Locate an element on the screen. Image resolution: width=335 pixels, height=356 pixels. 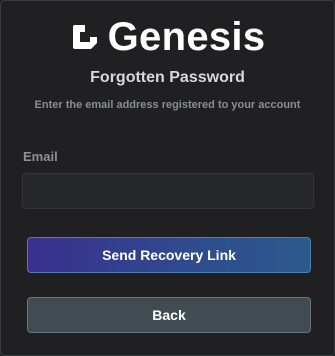
brand-name: Genesis is located at coordinates (186, 37).